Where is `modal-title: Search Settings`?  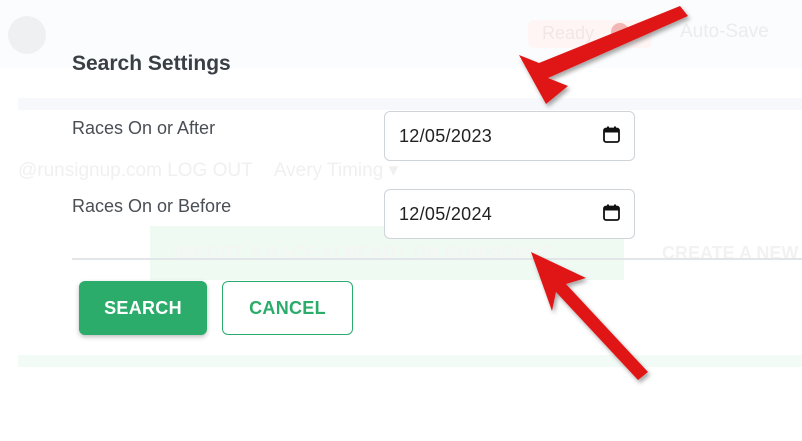 modal-title: Search Settings is located at coordinates (151, 63).